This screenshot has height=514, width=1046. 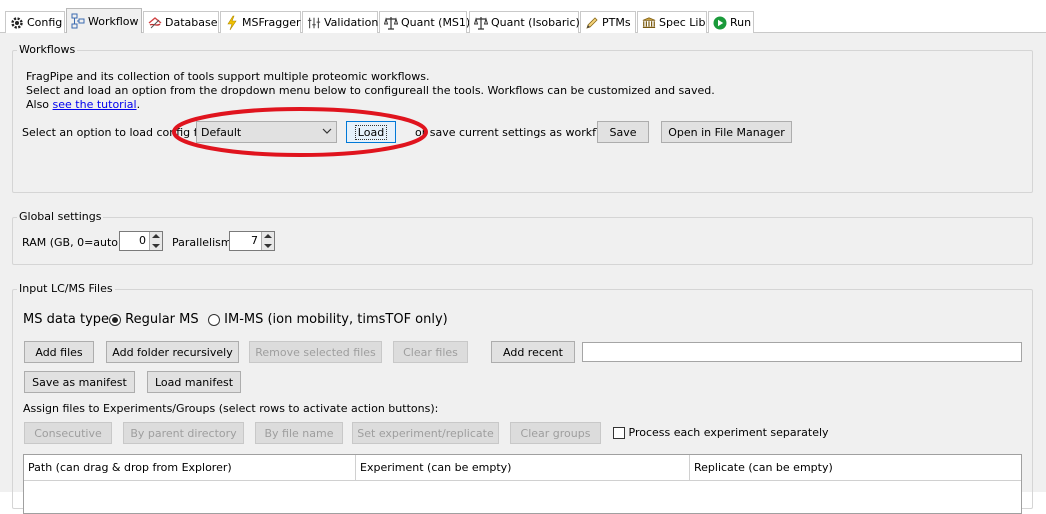 I want to click on load-manifest-button: Load manifest, so click(x=194, y=382).